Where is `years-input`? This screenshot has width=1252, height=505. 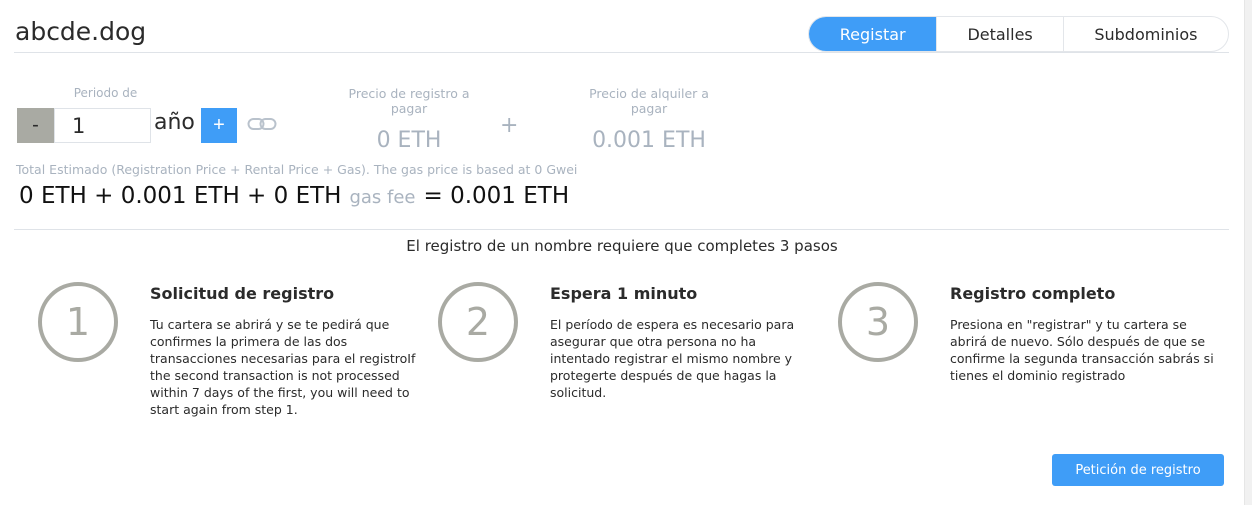 years-input is located at coordinates (102, 125).